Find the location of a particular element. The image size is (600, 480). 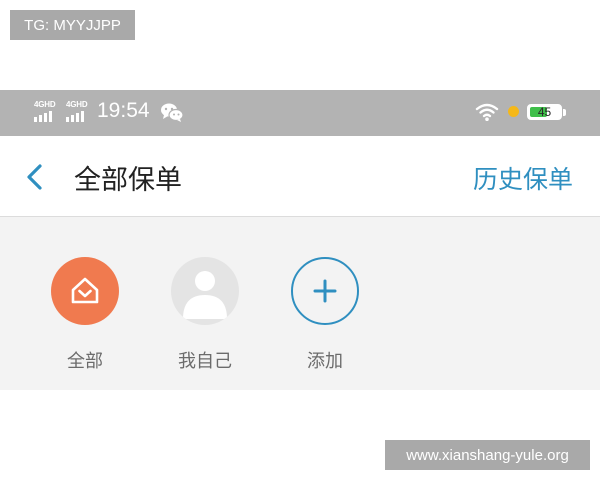

member-add: 添加 is located at coordinates (325, 315).